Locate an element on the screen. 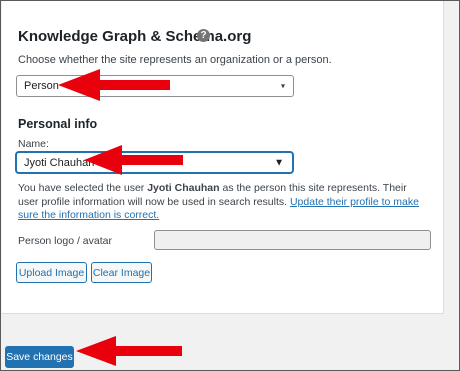  section-title: Knowledge Graph & Schema.org is located at coordinates (135, 36).